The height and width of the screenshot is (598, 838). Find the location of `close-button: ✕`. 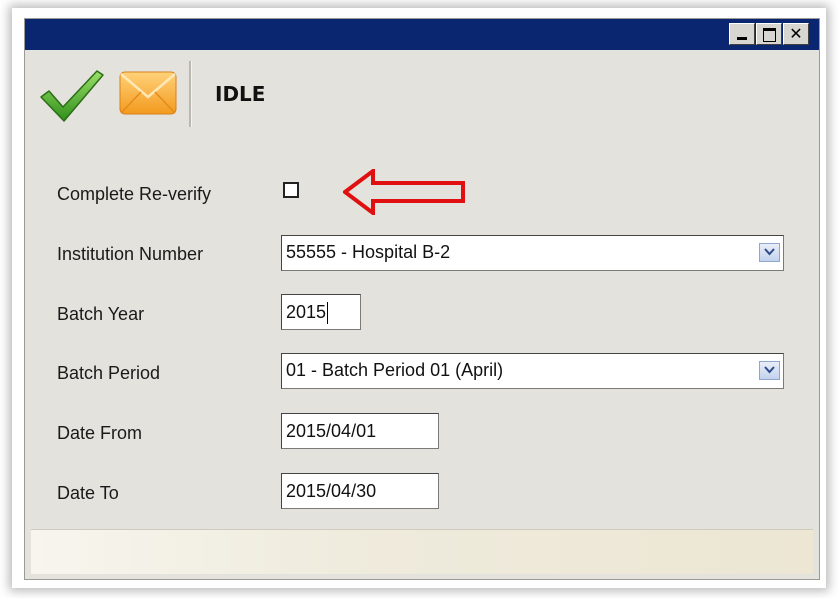

close-button: ✕ is located at coordinates (796, 34).